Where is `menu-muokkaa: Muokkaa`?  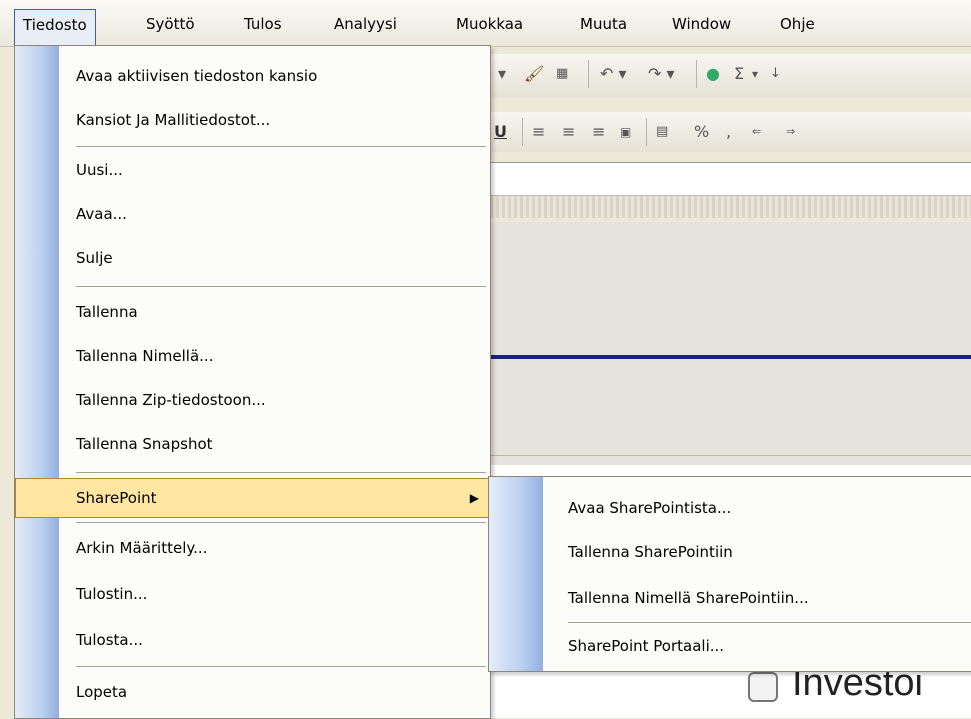
menu-muokkaa: Muokkaa is located at coordinates (489, 24).